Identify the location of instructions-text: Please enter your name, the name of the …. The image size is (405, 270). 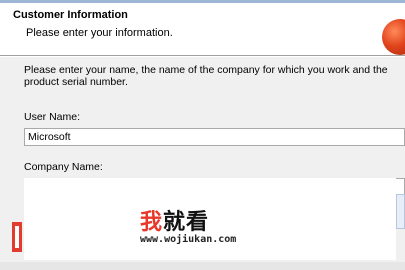
(206, 76).